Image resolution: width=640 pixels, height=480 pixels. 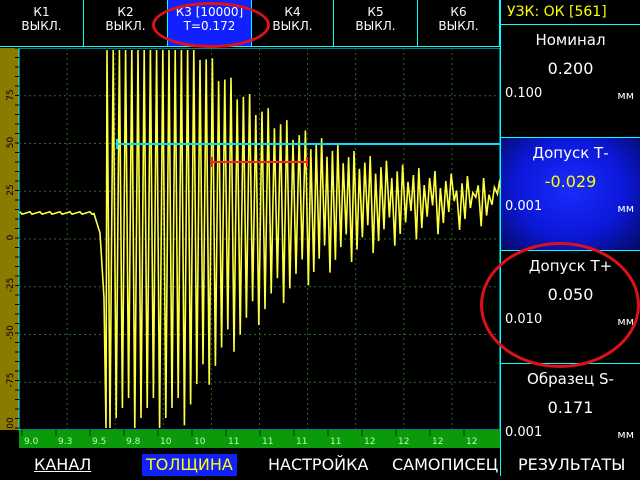 I want to click on x-tick-label: 9.0, so click(x=31, y=442).